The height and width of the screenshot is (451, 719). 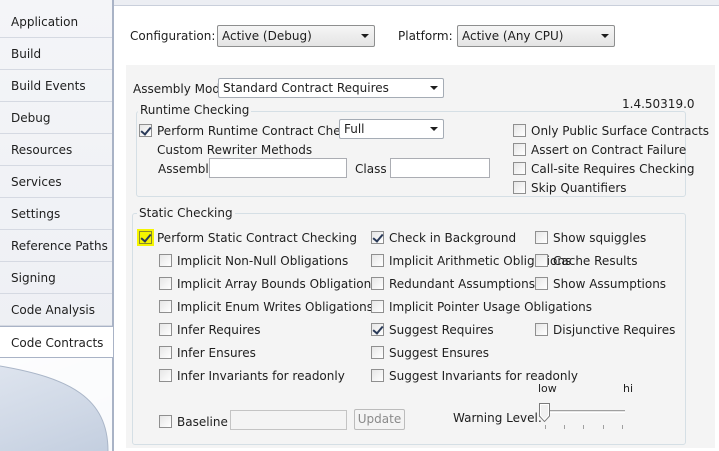 I want to click on runtime-check-level-dropdown: Full, so click(x=391, y=129).